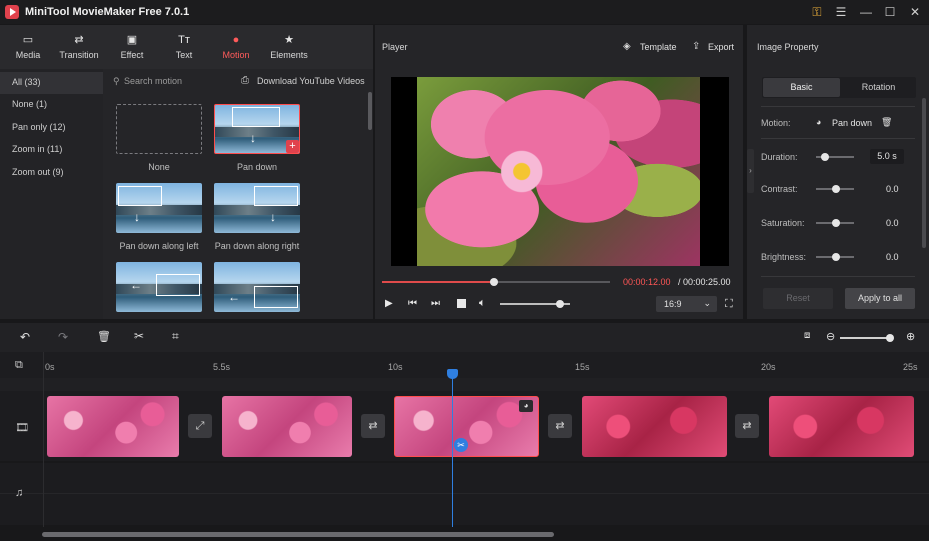 The height and width of the screenshot is (541, 929). What do you see at coordinates (830, 336) in the screenshot?
I see `zoom-out-icon: ⊖` at bounding box center [830, 336].